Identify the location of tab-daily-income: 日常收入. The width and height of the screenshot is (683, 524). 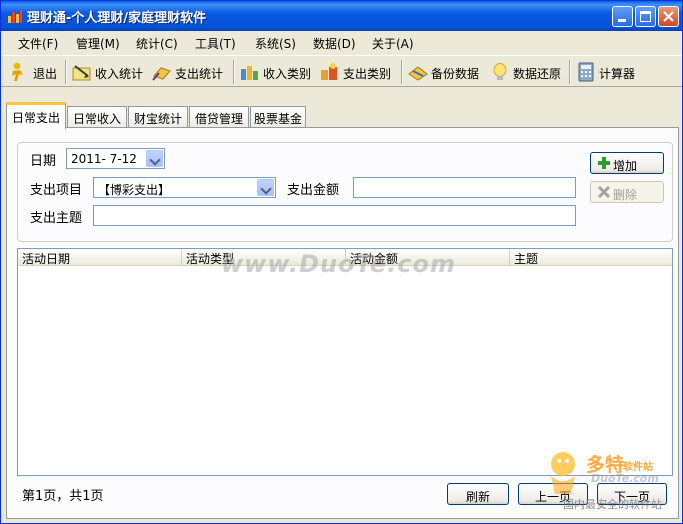
(97, 117).